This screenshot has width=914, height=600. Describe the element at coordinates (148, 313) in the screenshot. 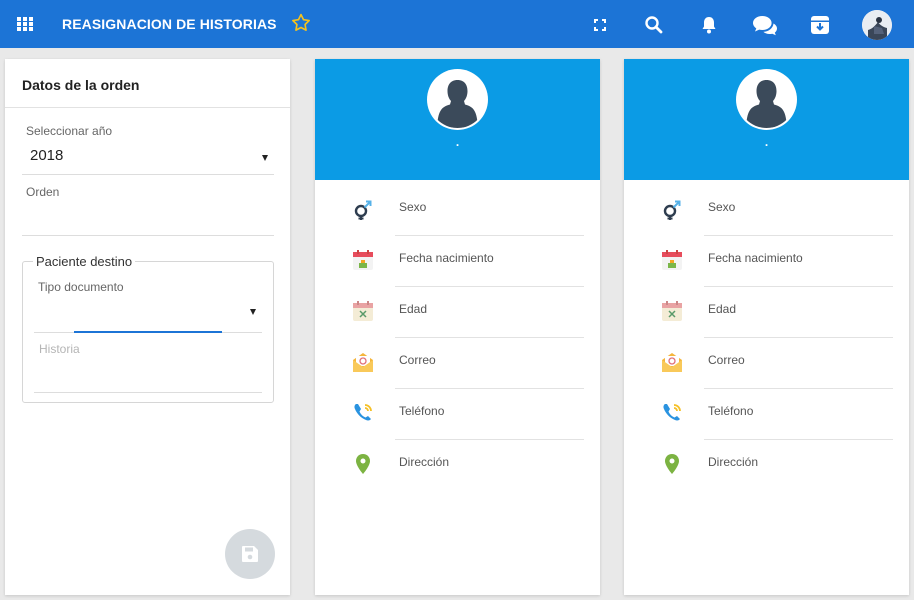

I see `doc-type-select` at that location.